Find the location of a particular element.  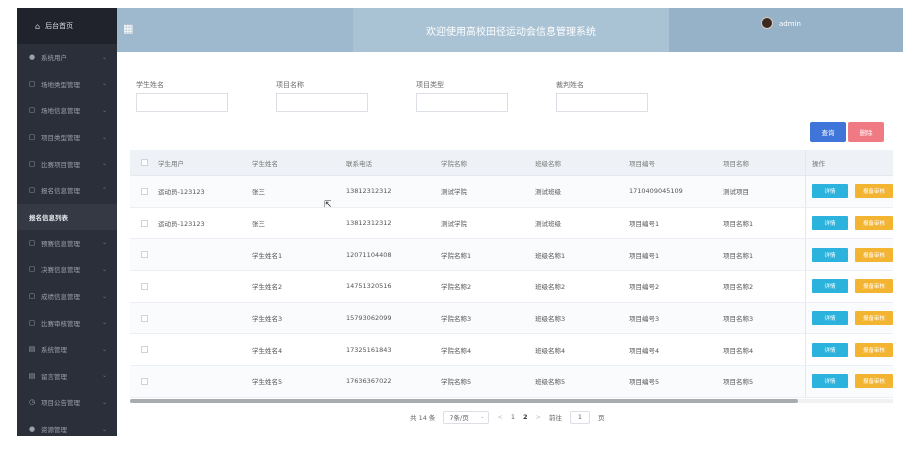

referee-name-label: 裁判姓名 is located at coordinates (570, 85).